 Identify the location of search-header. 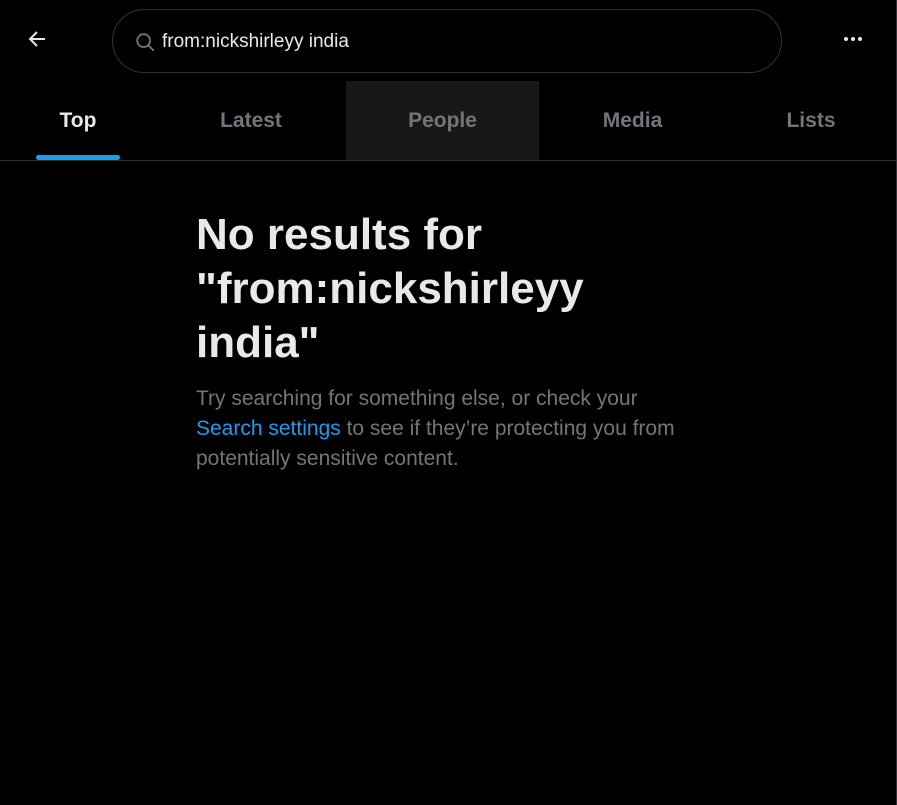
(448, 41).